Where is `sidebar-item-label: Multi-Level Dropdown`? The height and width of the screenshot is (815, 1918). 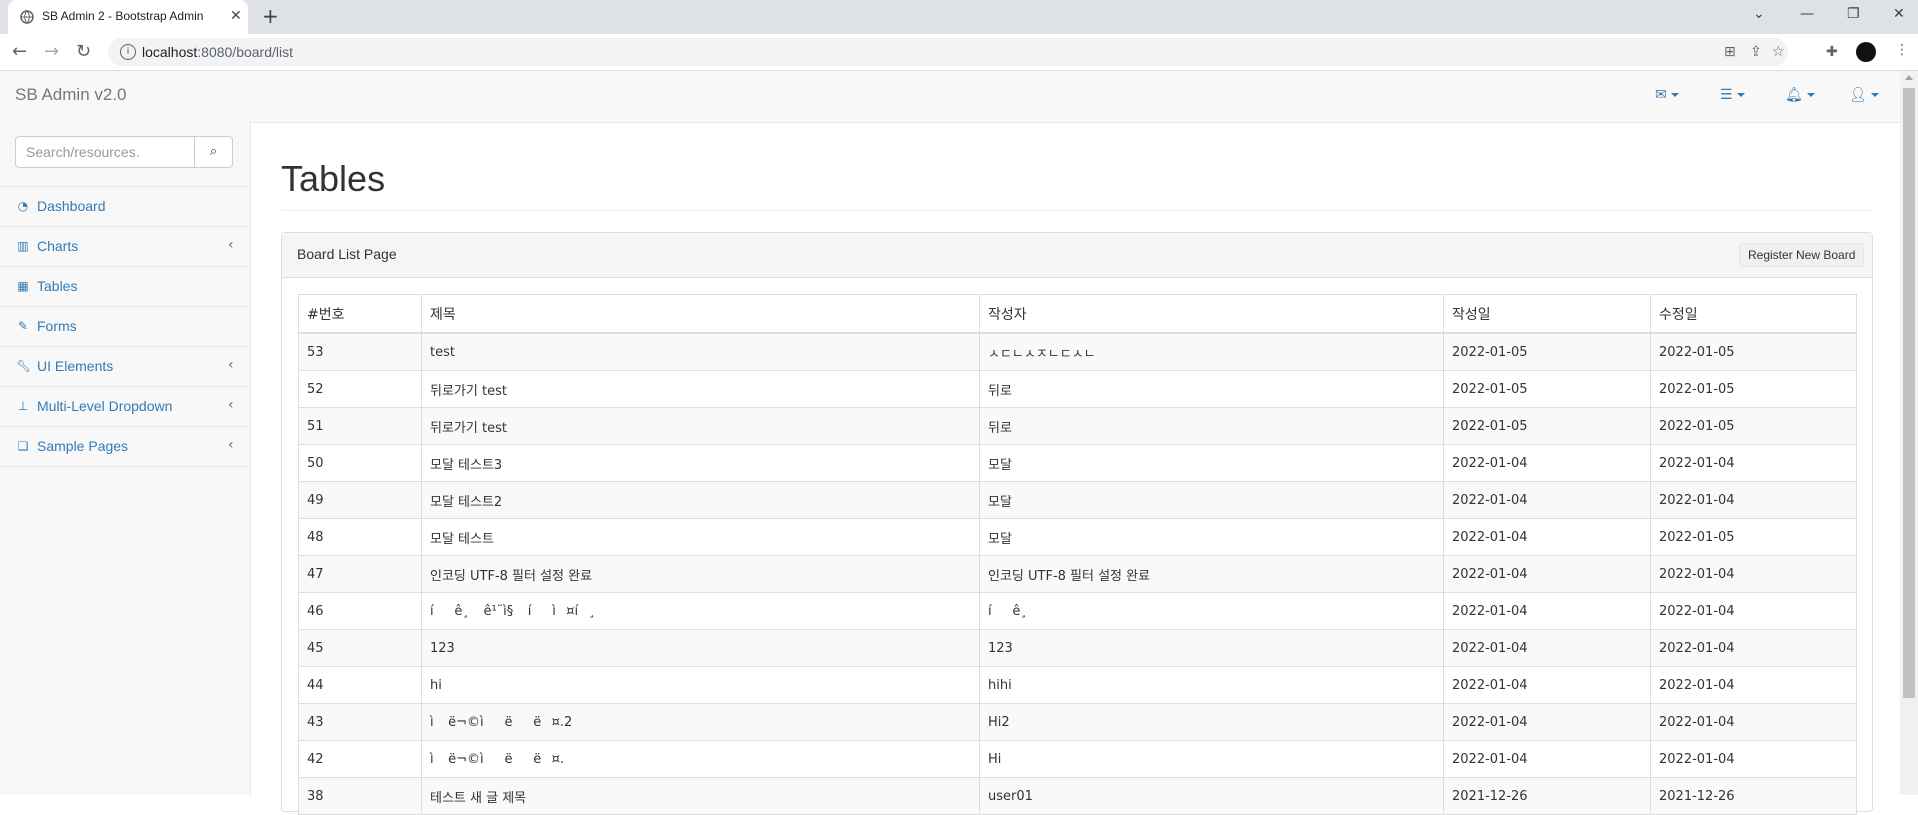 sidebar-item-label: Multi-Level Dropdown is located at coordinates (105, 406).